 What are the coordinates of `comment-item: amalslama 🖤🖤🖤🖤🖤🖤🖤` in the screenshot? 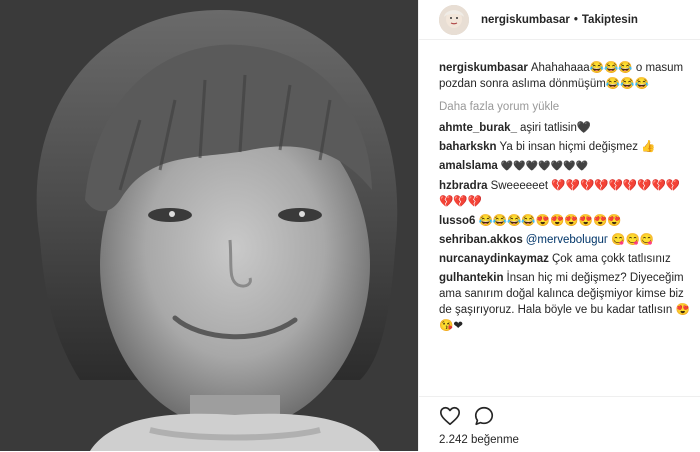 It's located at (565, 166).